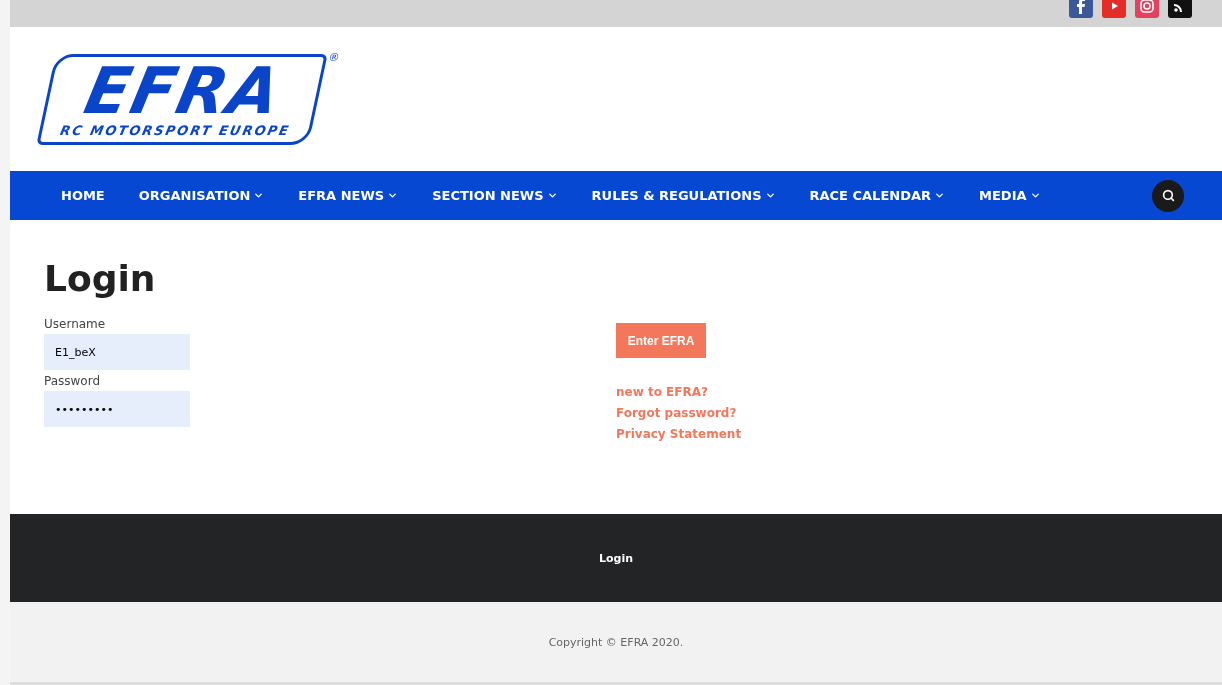  I want to click on username-field: E1_beX, so click(117, 352).